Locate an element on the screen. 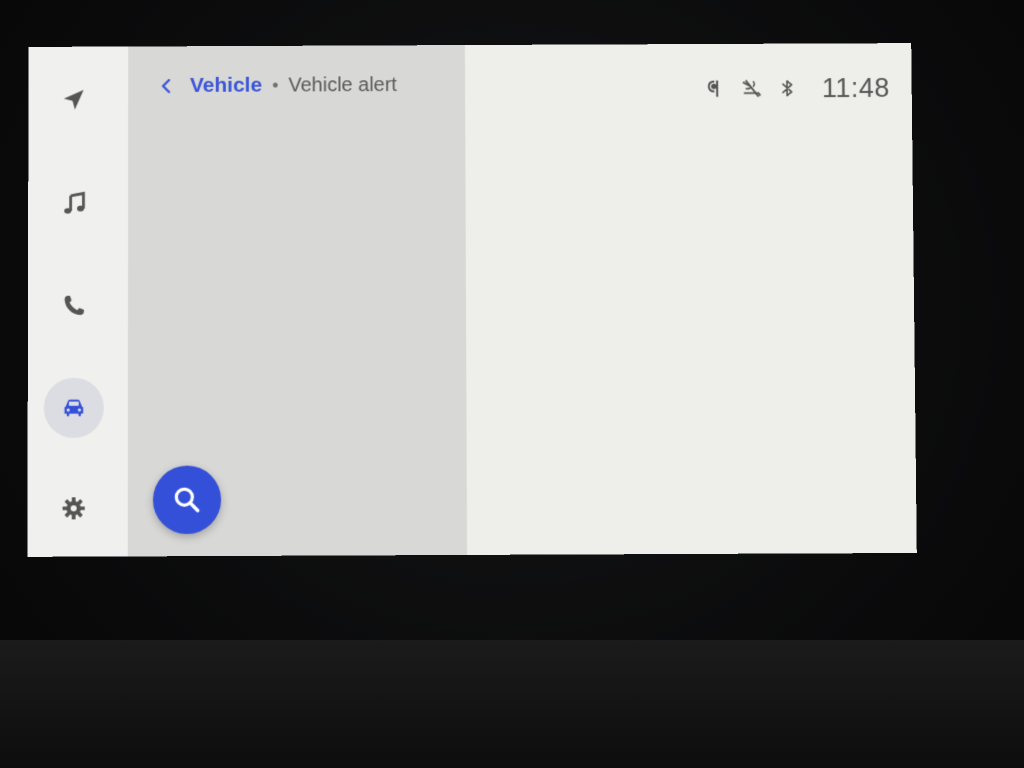 Image resolution: width=1024 pixels, height=768 pixels. search-button is located at coordinates (187, 499).